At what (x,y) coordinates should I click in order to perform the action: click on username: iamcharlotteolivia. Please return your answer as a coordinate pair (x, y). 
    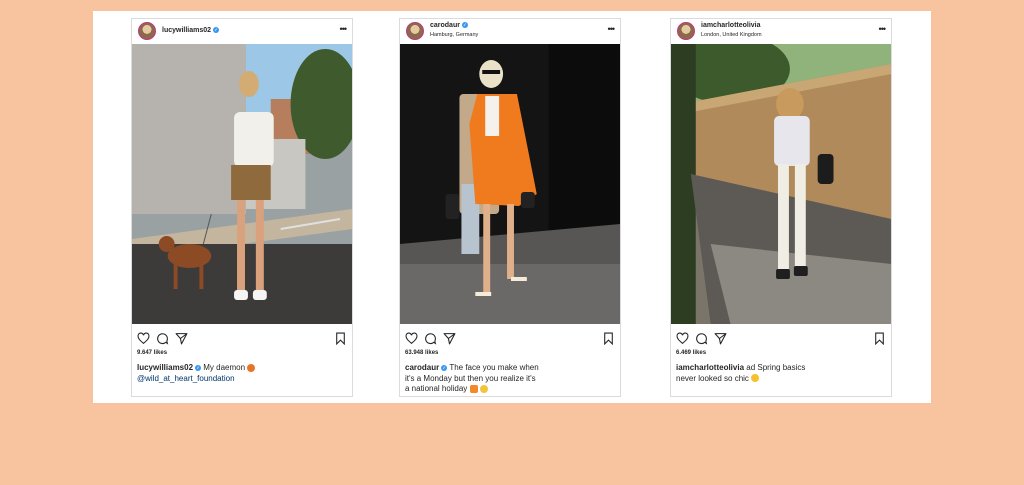
    Looking at the image, I should click on (731, 25).